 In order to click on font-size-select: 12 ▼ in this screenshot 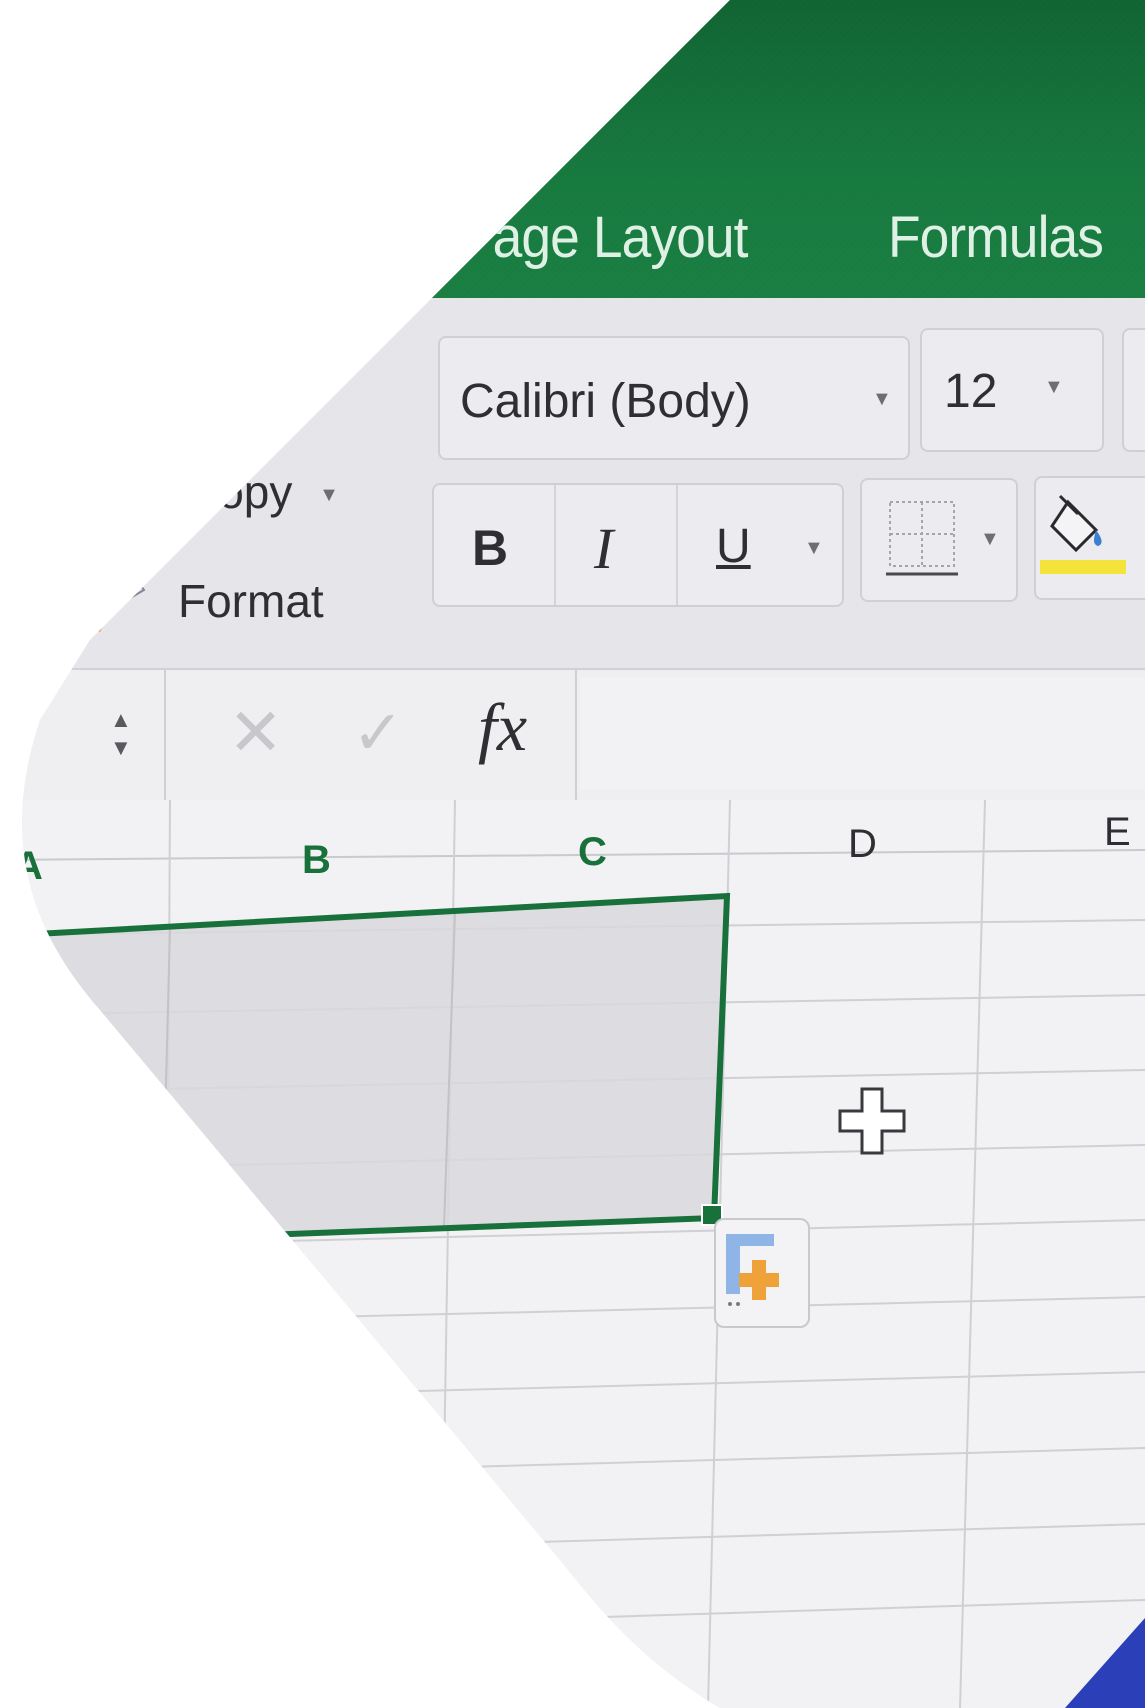, I will do `click(1012, 390)`.